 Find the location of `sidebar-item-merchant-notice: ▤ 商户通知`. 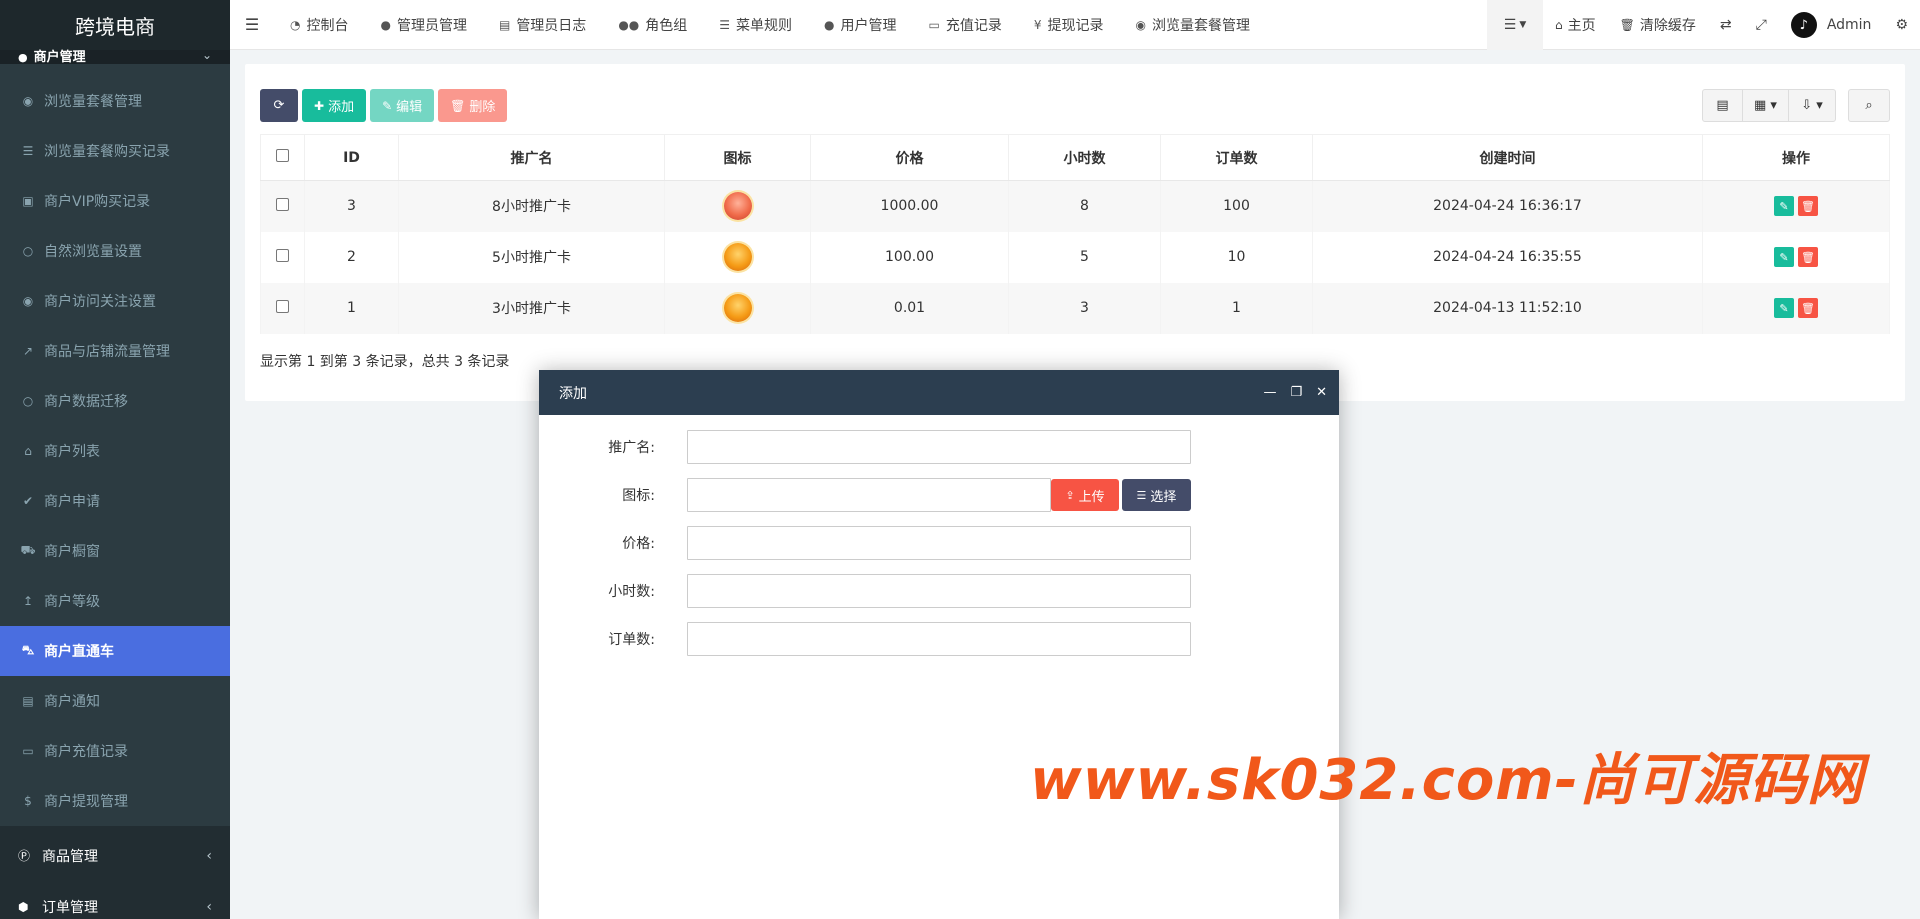

sidebar-item-merchant-notice: ▤ 商户通知 is located at coordinates (115, 701).